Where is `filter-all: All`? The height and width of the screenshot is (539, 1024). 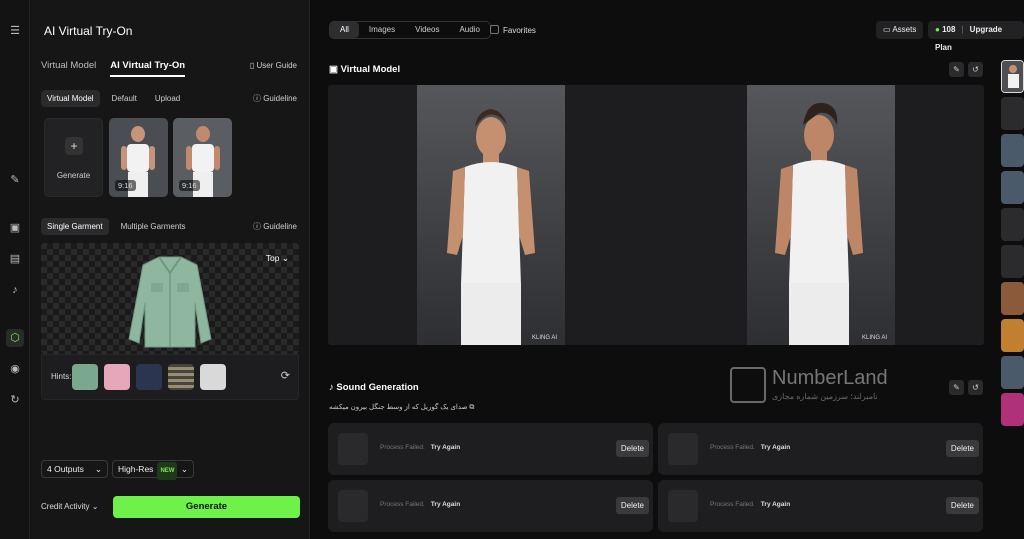 filter-all: All is located at coordinates (344, 30).